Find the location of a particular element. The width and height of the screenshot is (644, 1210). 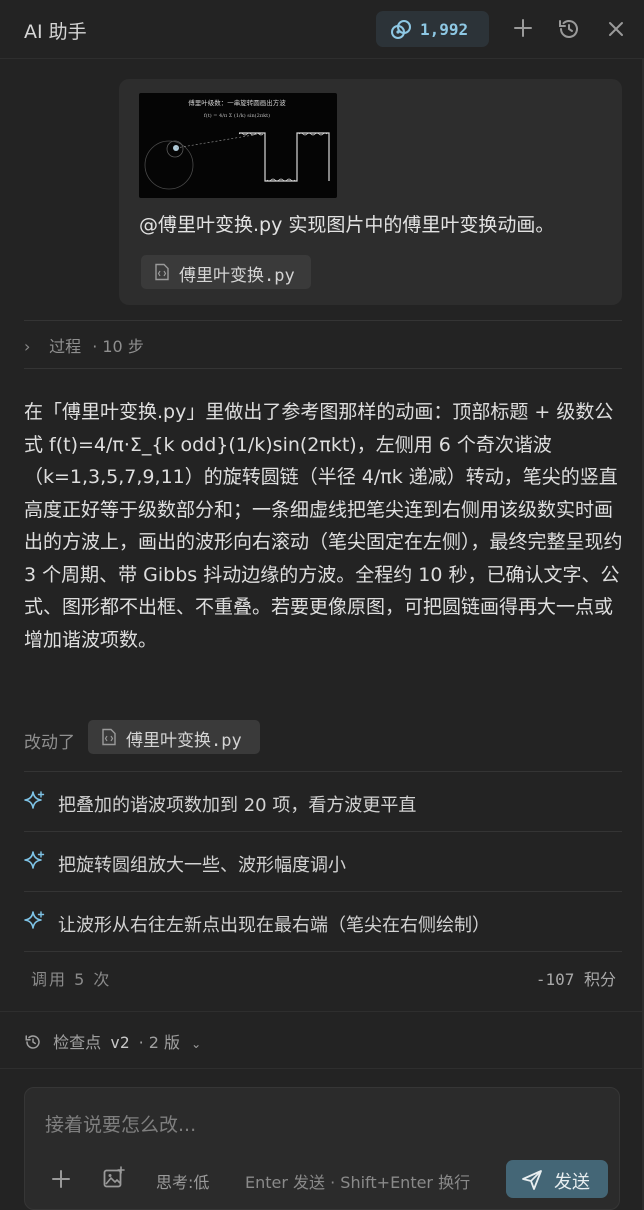

changed-label: 改动了 is located at coordinates (49, 743).